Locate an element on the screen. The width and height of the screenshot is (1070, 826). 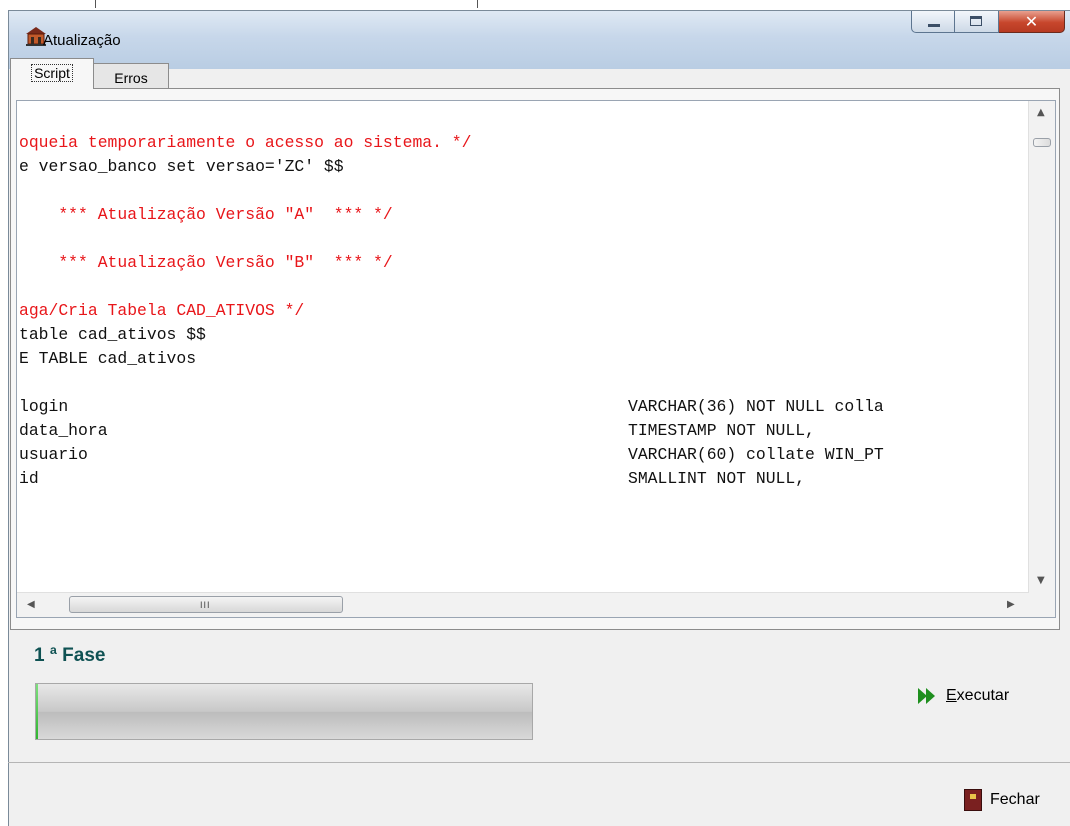
tab-script-label: Script is located at coordinates (52, 73).